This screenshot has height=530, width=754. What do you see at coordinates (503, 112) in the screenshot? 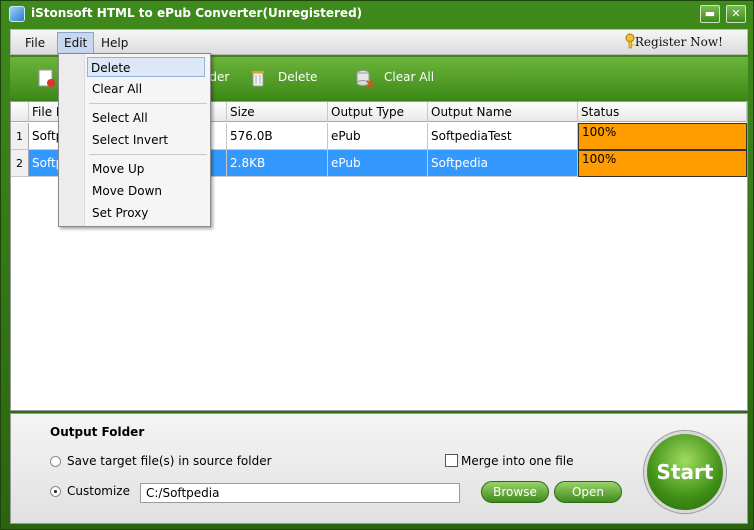
I see `header-output-name: Output Name` at bounding box center [503, 112].